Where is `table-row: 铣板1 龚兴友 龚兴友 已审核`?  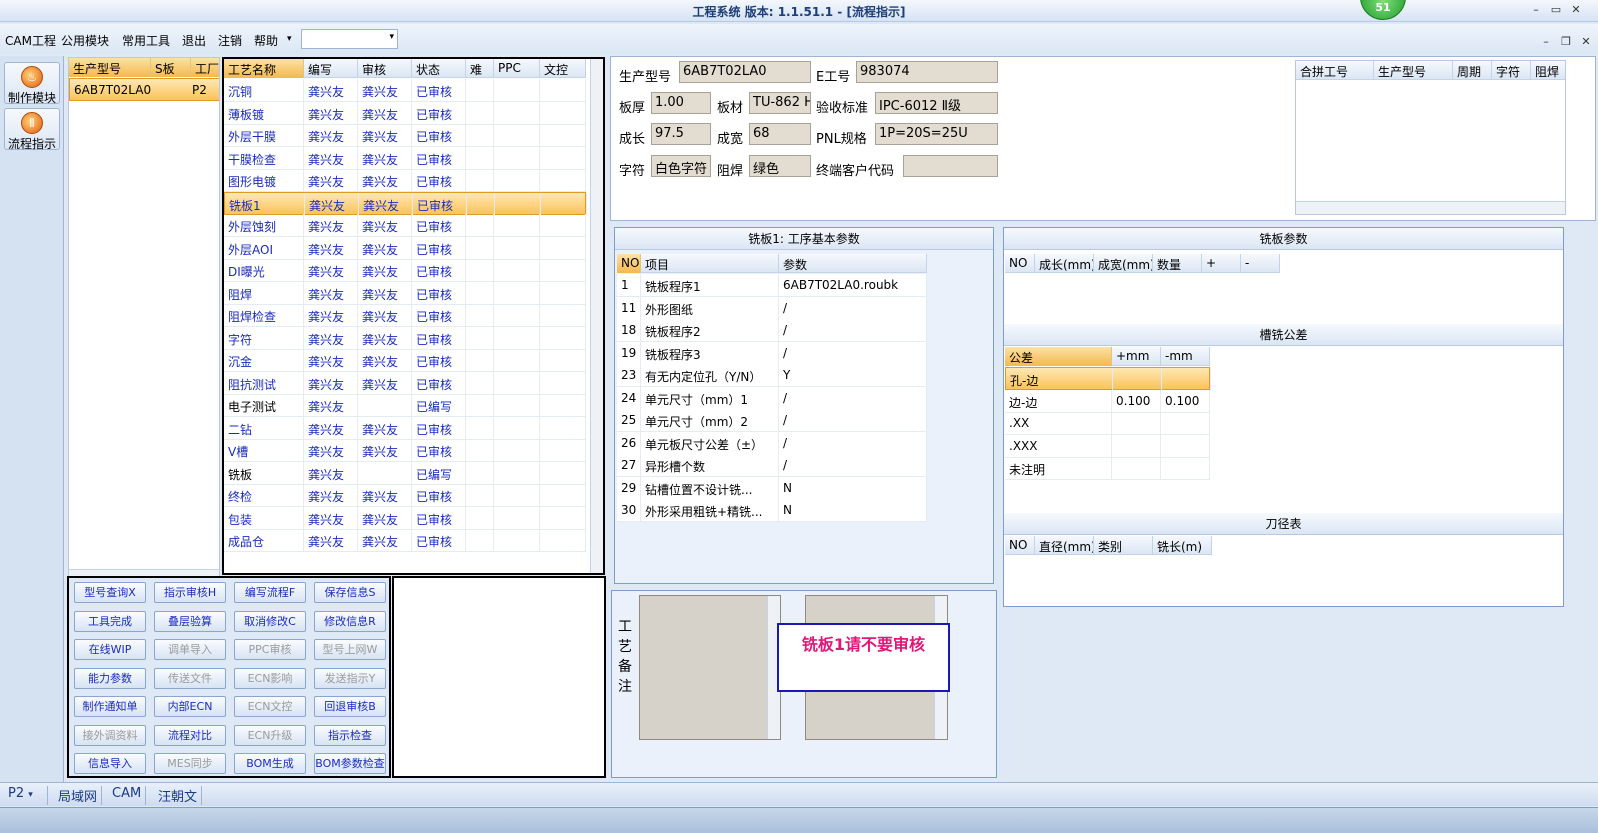 table-row: 铣板1 龚兴友 龚兴友 已审核 is located at coordinates (405, 203).